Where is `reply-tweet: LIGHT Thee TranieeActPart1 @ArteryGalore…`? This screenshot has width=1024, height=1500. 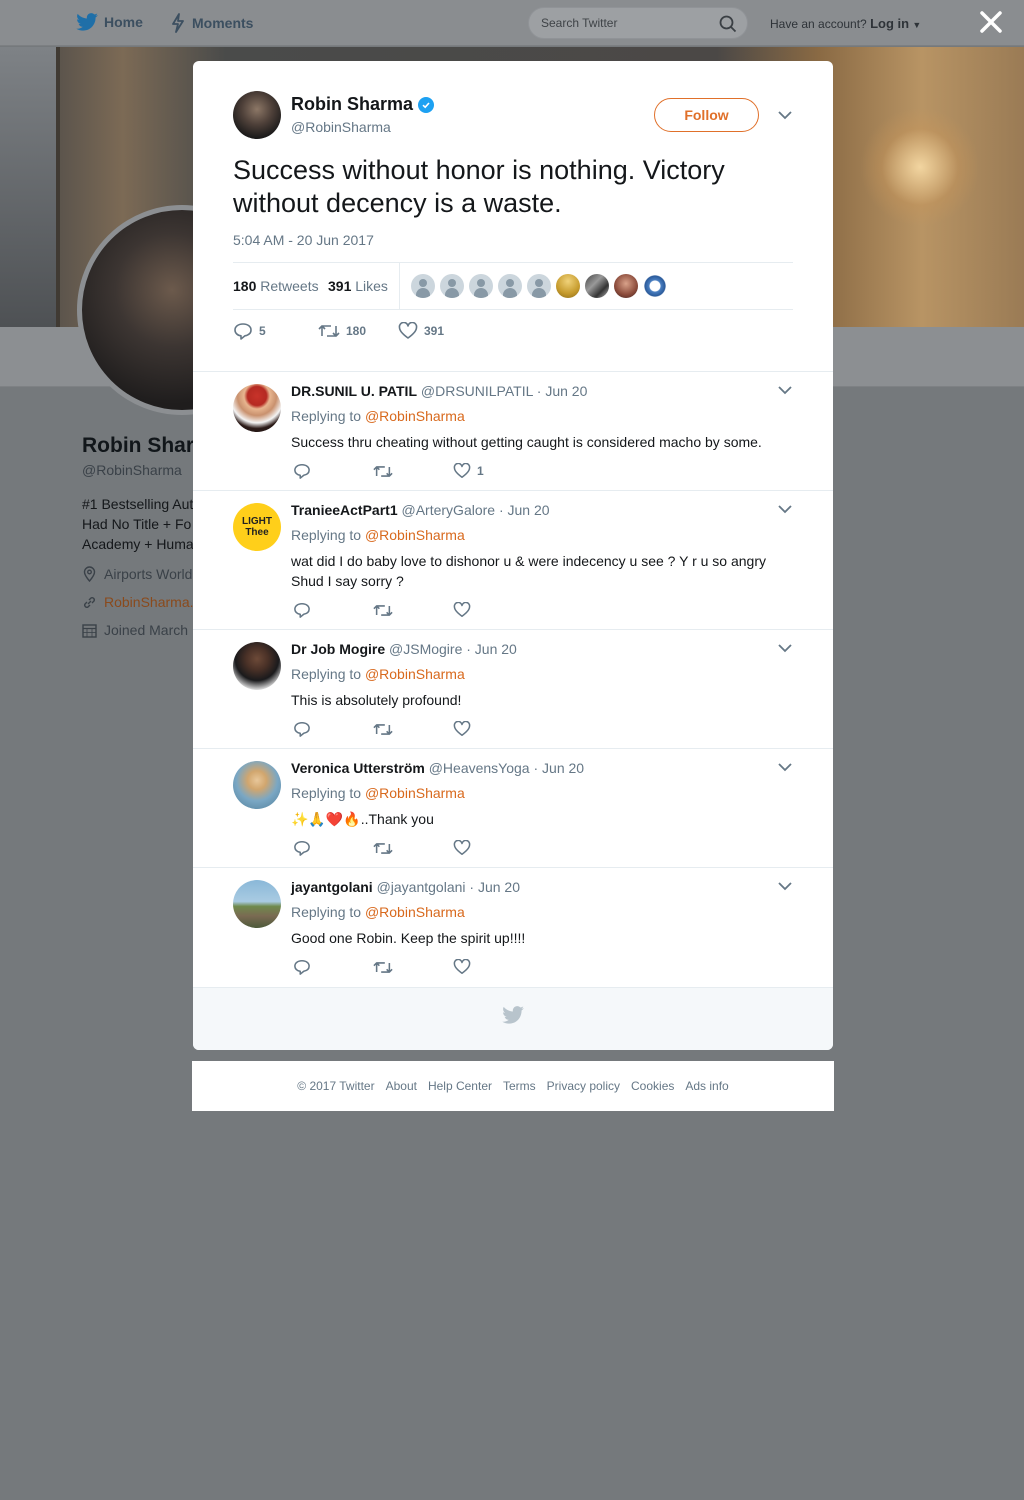
reply-tweet: LIGHT Thee TranieeActPart1 @ArteryGalore… is located at coordinates (513, 560).